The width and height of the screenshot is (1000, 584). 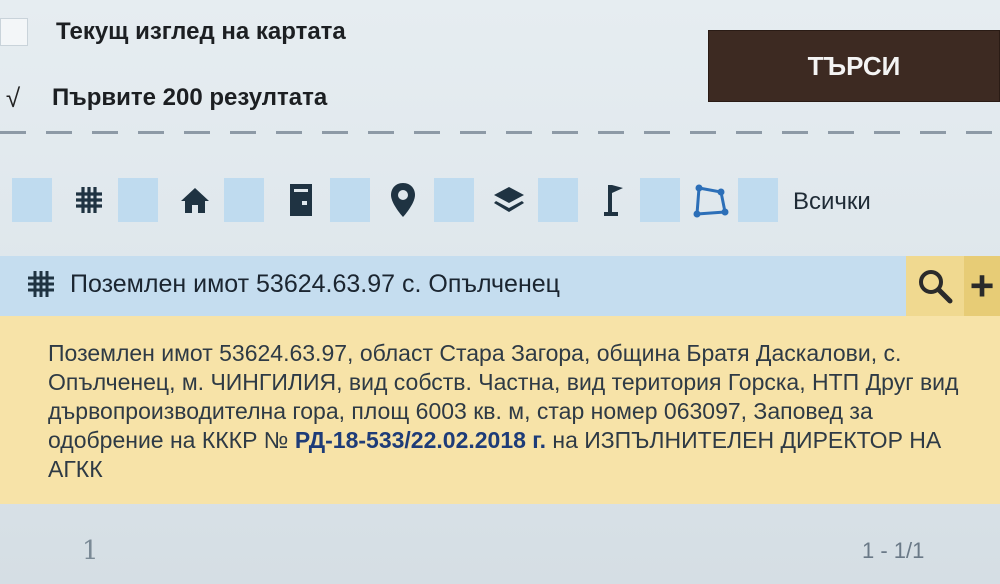 I want to click on flag-icon, so click(x=613, y=200).